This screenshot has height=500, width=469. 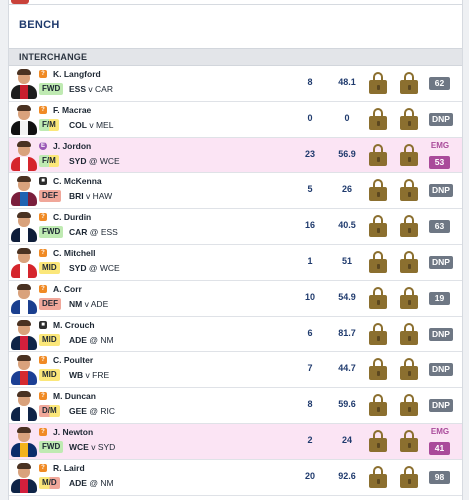 What do you see at coordinates (235, 227) in the screenshot?
I see `player-row: ? C. Durdin FWD CAR @ ESS 16 40.5 63` at bounding box center [235, 227].